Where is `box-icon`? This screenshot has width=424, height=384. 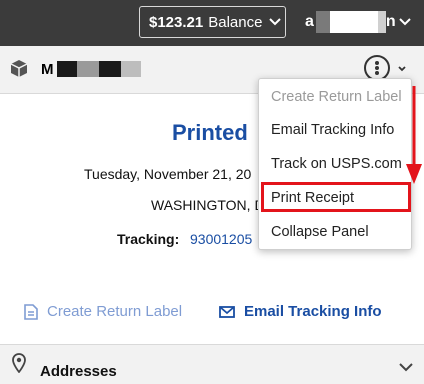 box-icon is located at coordinates (19, 68).